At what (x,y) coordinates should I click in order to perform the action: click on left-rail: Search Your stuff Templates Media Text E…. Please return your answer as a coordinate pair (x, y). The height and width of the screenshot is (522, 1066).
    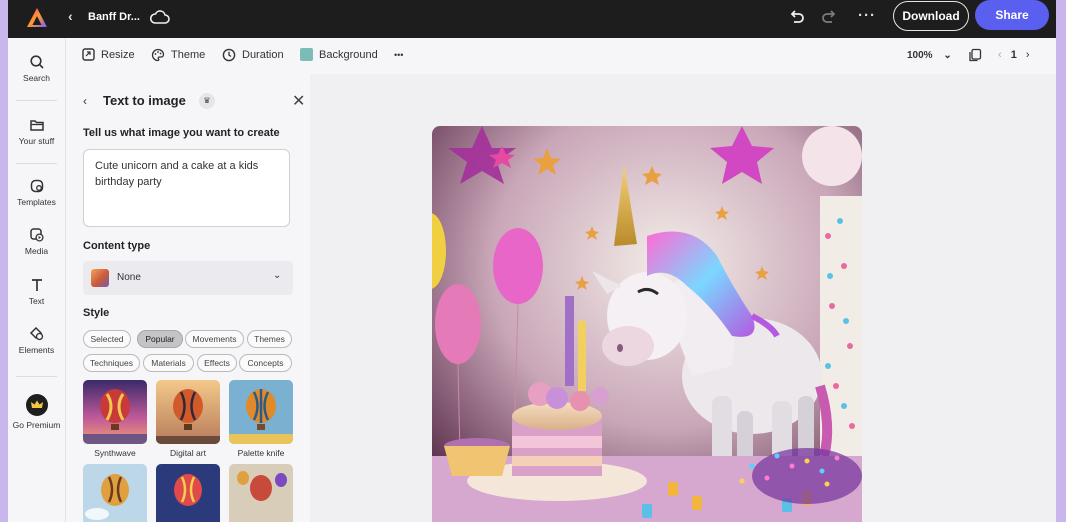
    Looking at the image, I should click on (37, 280).